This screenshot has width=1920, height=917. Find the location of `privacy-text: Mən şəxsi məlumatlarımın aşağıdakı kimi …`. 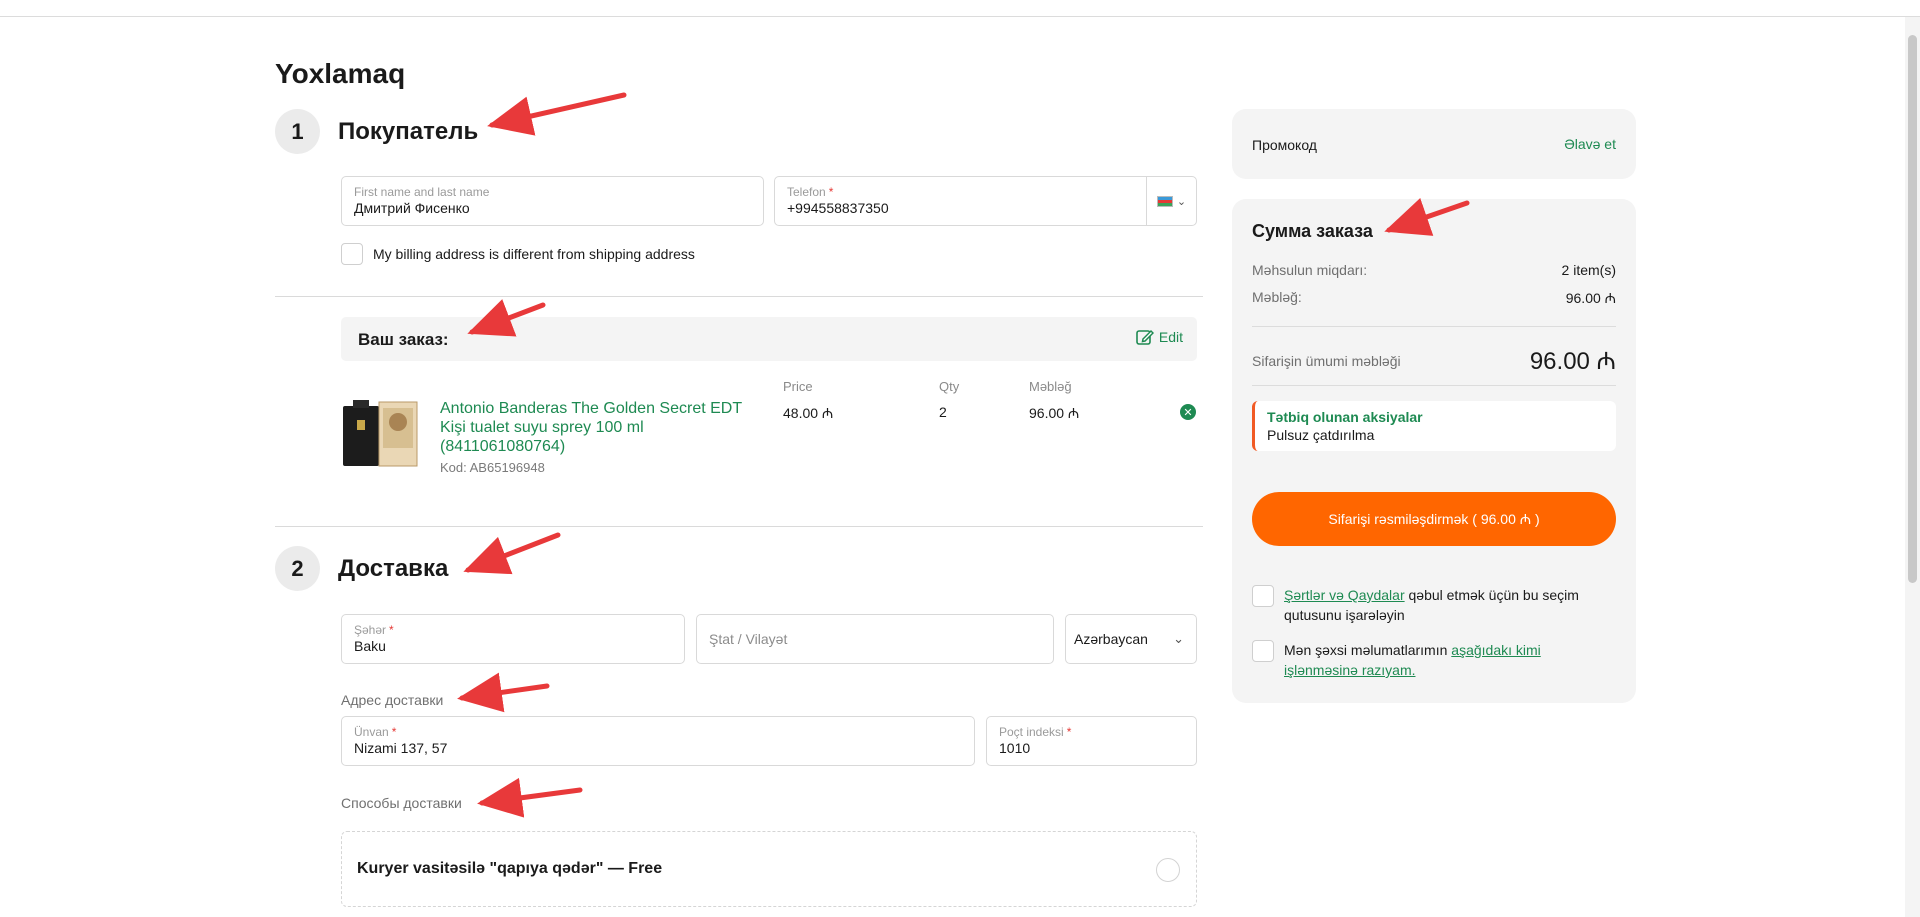

privacy-text: Mən şəxsi məlumatlarımın aşağıdakı kimi … is located at coordinates (1412, 660).